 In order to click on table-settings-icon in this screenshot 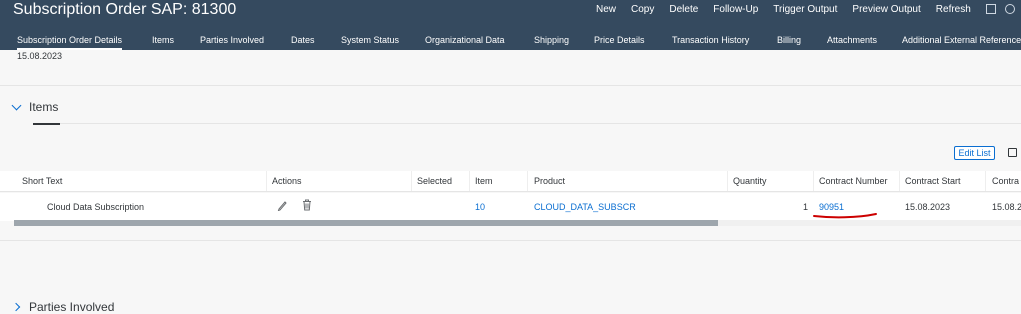, I will do `click(1012, 152)`.